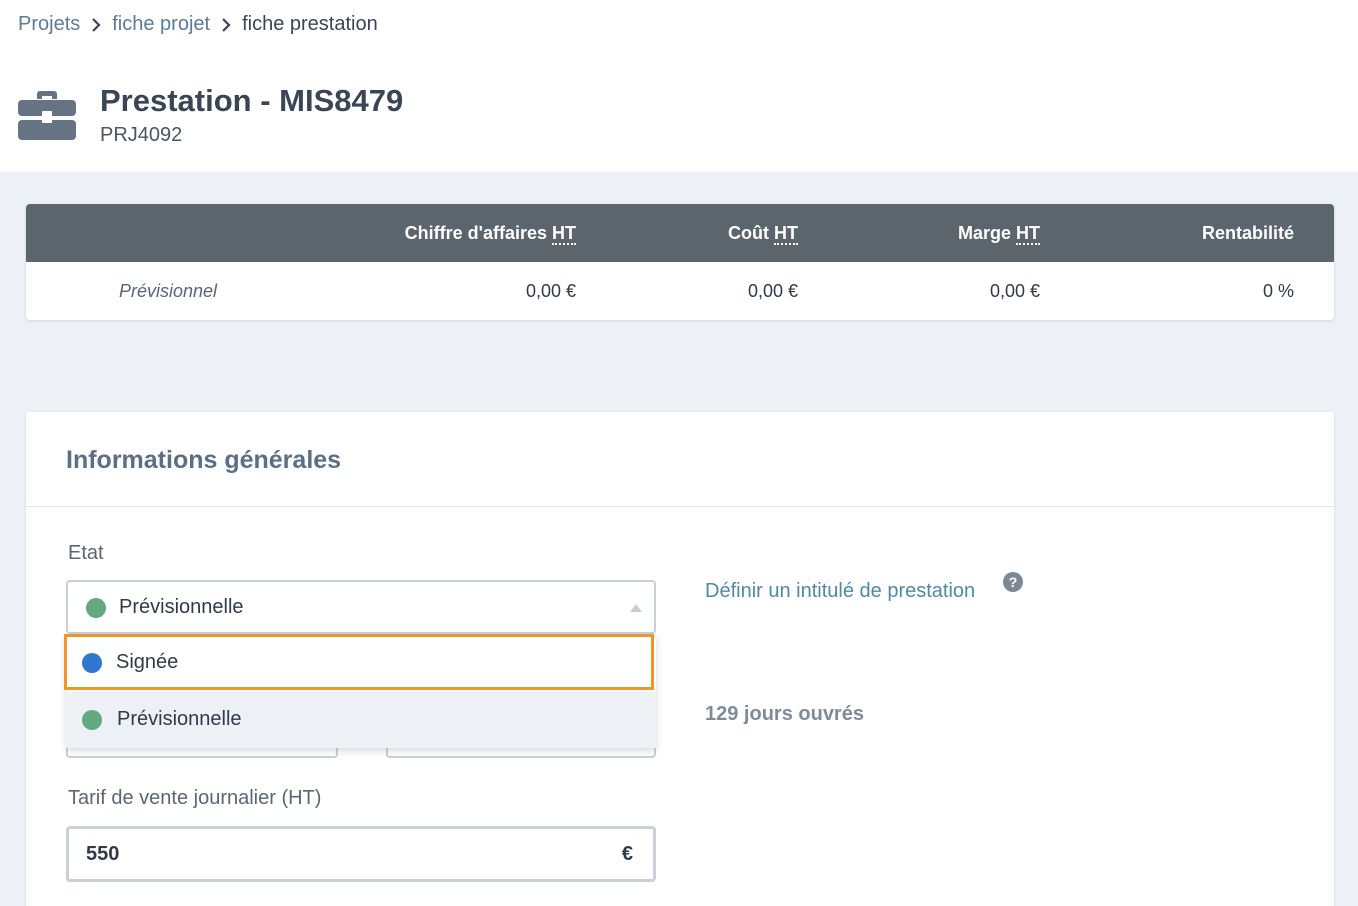  Describe the element at coordinates (680, 291) in the screenshot. I see `table-row: Prévisionnel 0,00 € 0,00 € 0,00 € 0 %` at that location.